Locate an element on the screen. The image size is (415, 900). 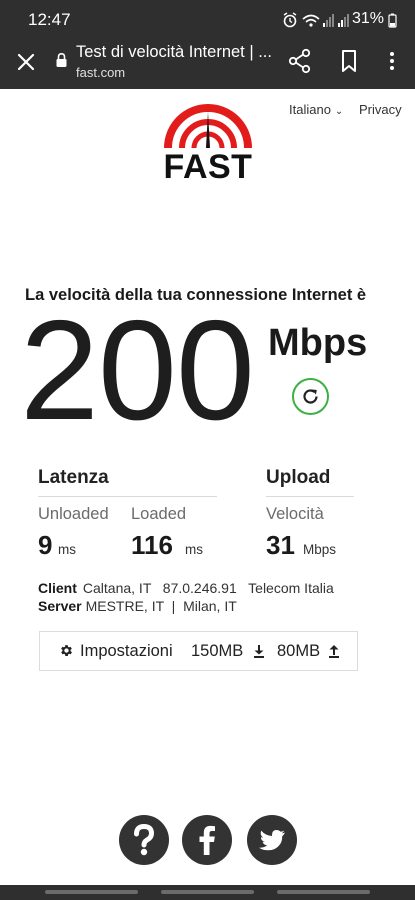
system-nav-bar is located at coordinates (207, 892).